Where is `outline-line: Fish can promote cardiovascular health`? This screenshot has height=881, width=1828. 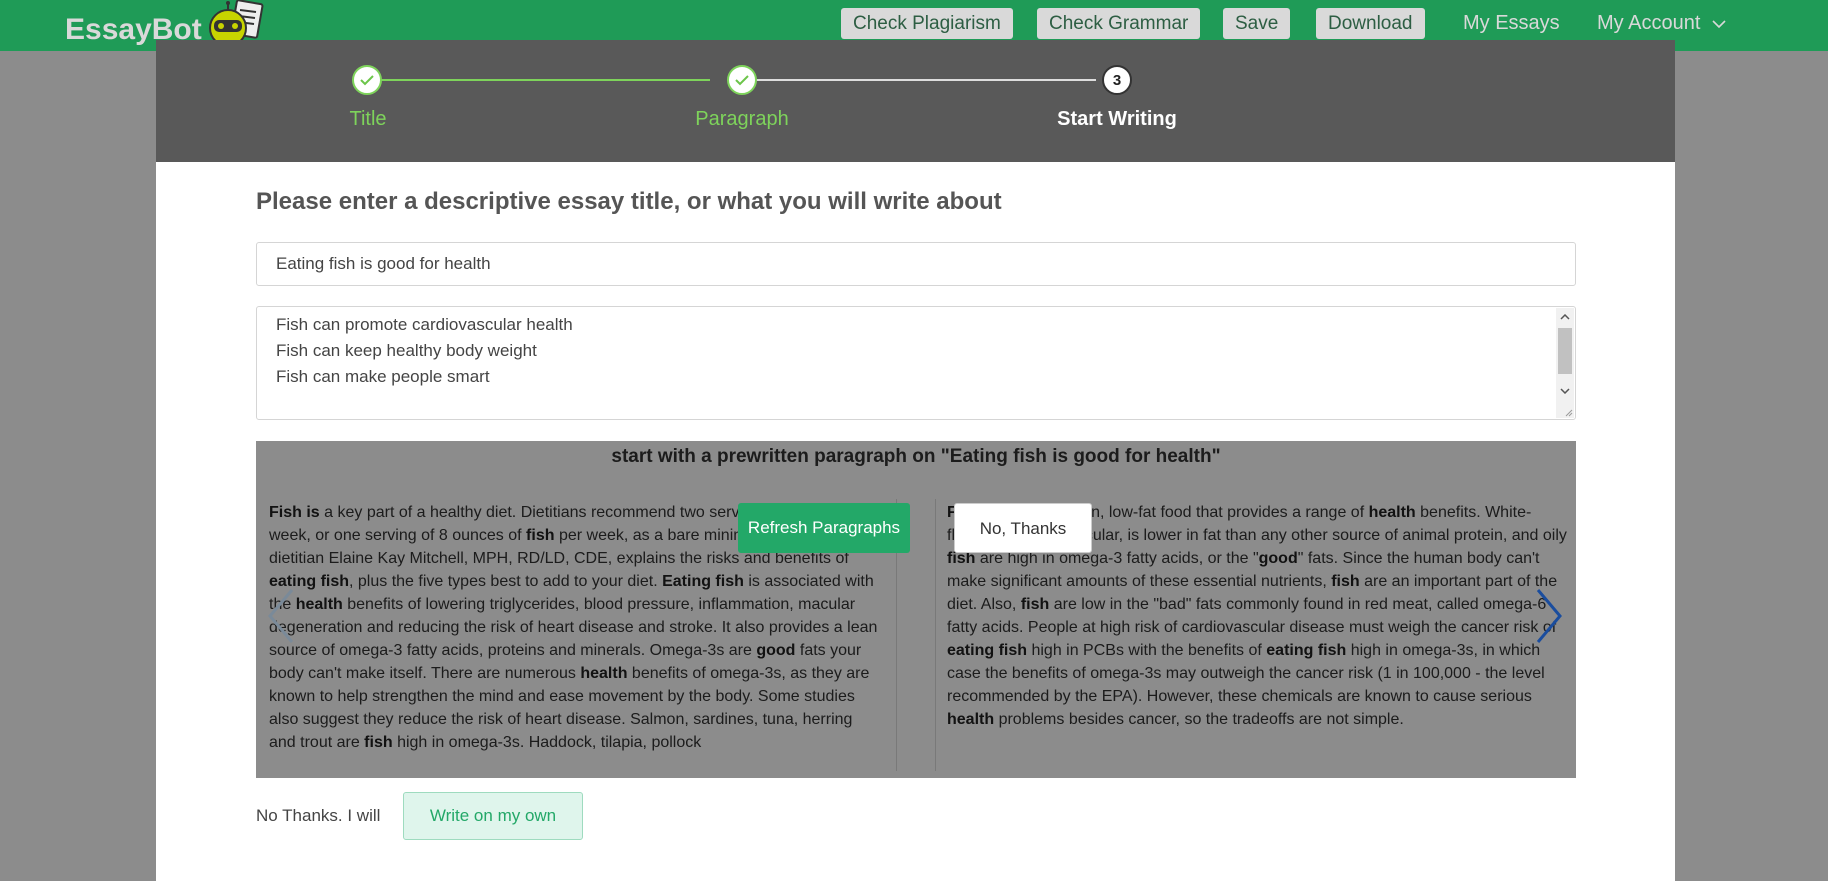
outline-line: Fish can promote cardiovascular health is located at coordinates (424, 324).